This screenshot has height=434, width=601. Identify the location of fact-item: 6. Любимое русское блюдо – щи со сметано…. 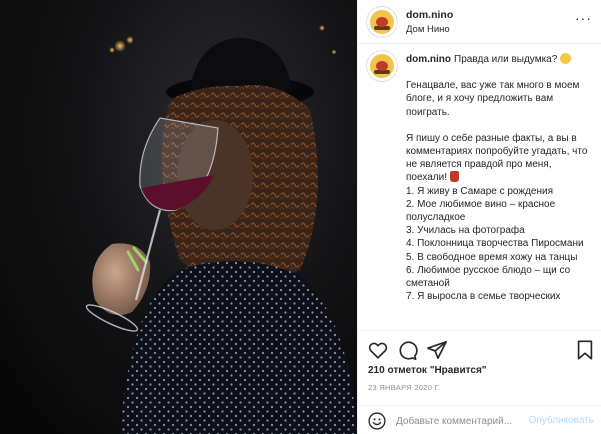
(488, 277).